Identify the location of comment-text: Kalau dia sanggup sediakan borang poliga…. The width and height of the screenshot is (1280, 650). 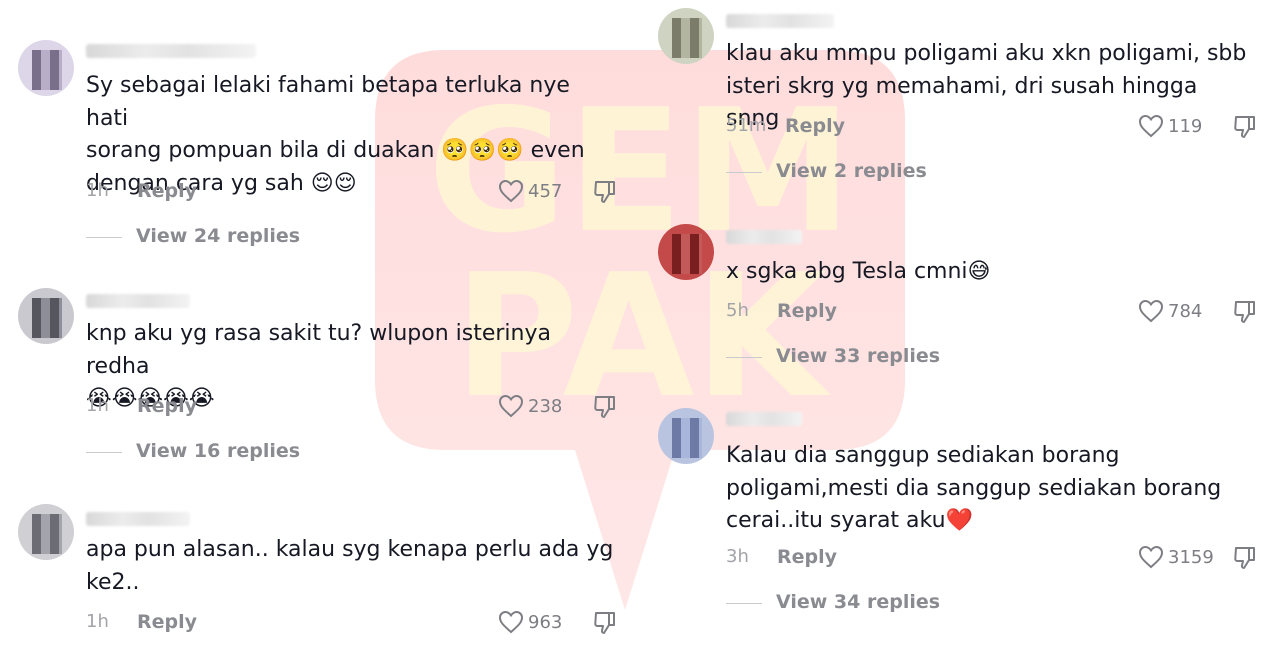
(974, 488).